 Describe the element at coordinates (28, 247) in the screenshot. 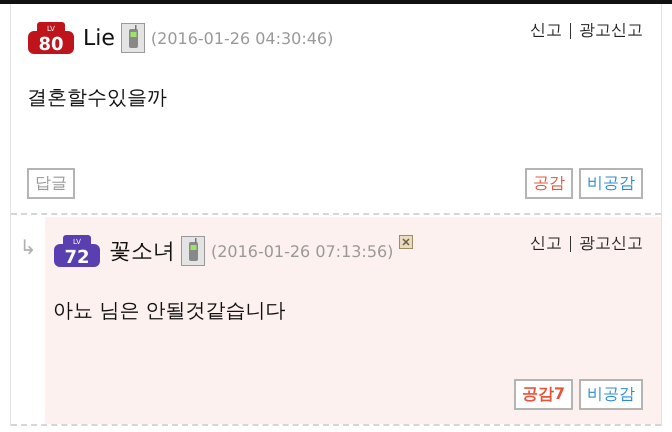

I see `reply-arrow: ↳` at that location.